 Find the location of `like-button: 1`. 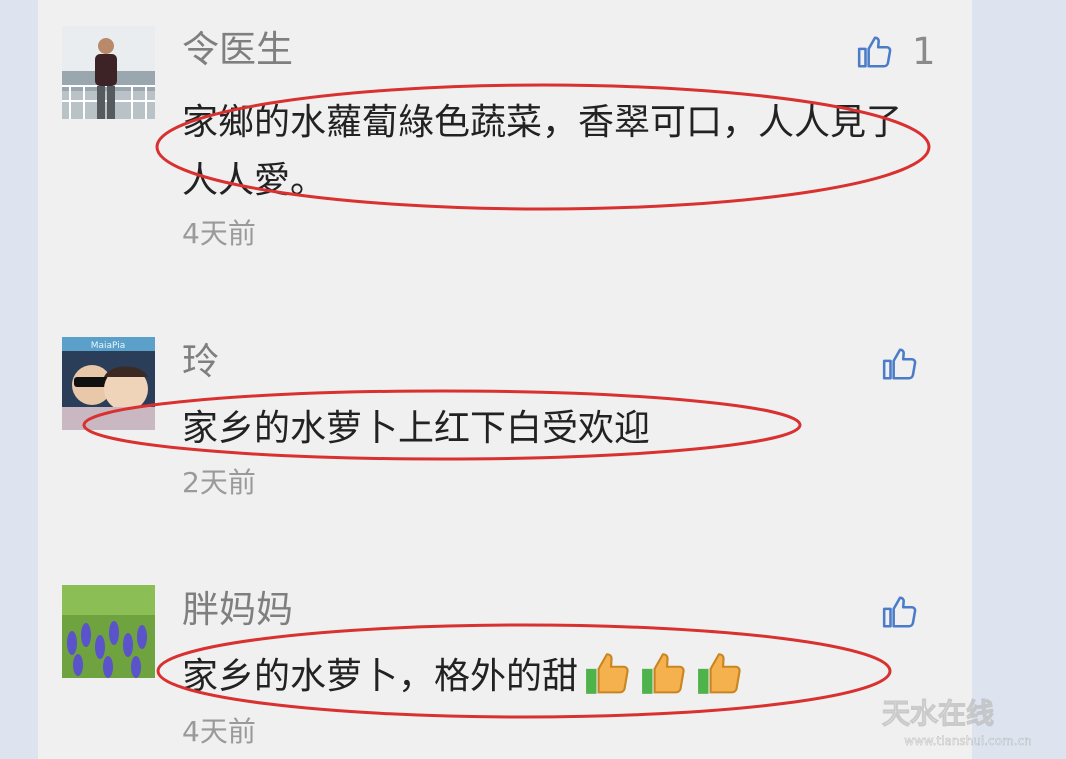

like-button: 1 is located at coordinates (896, 52).